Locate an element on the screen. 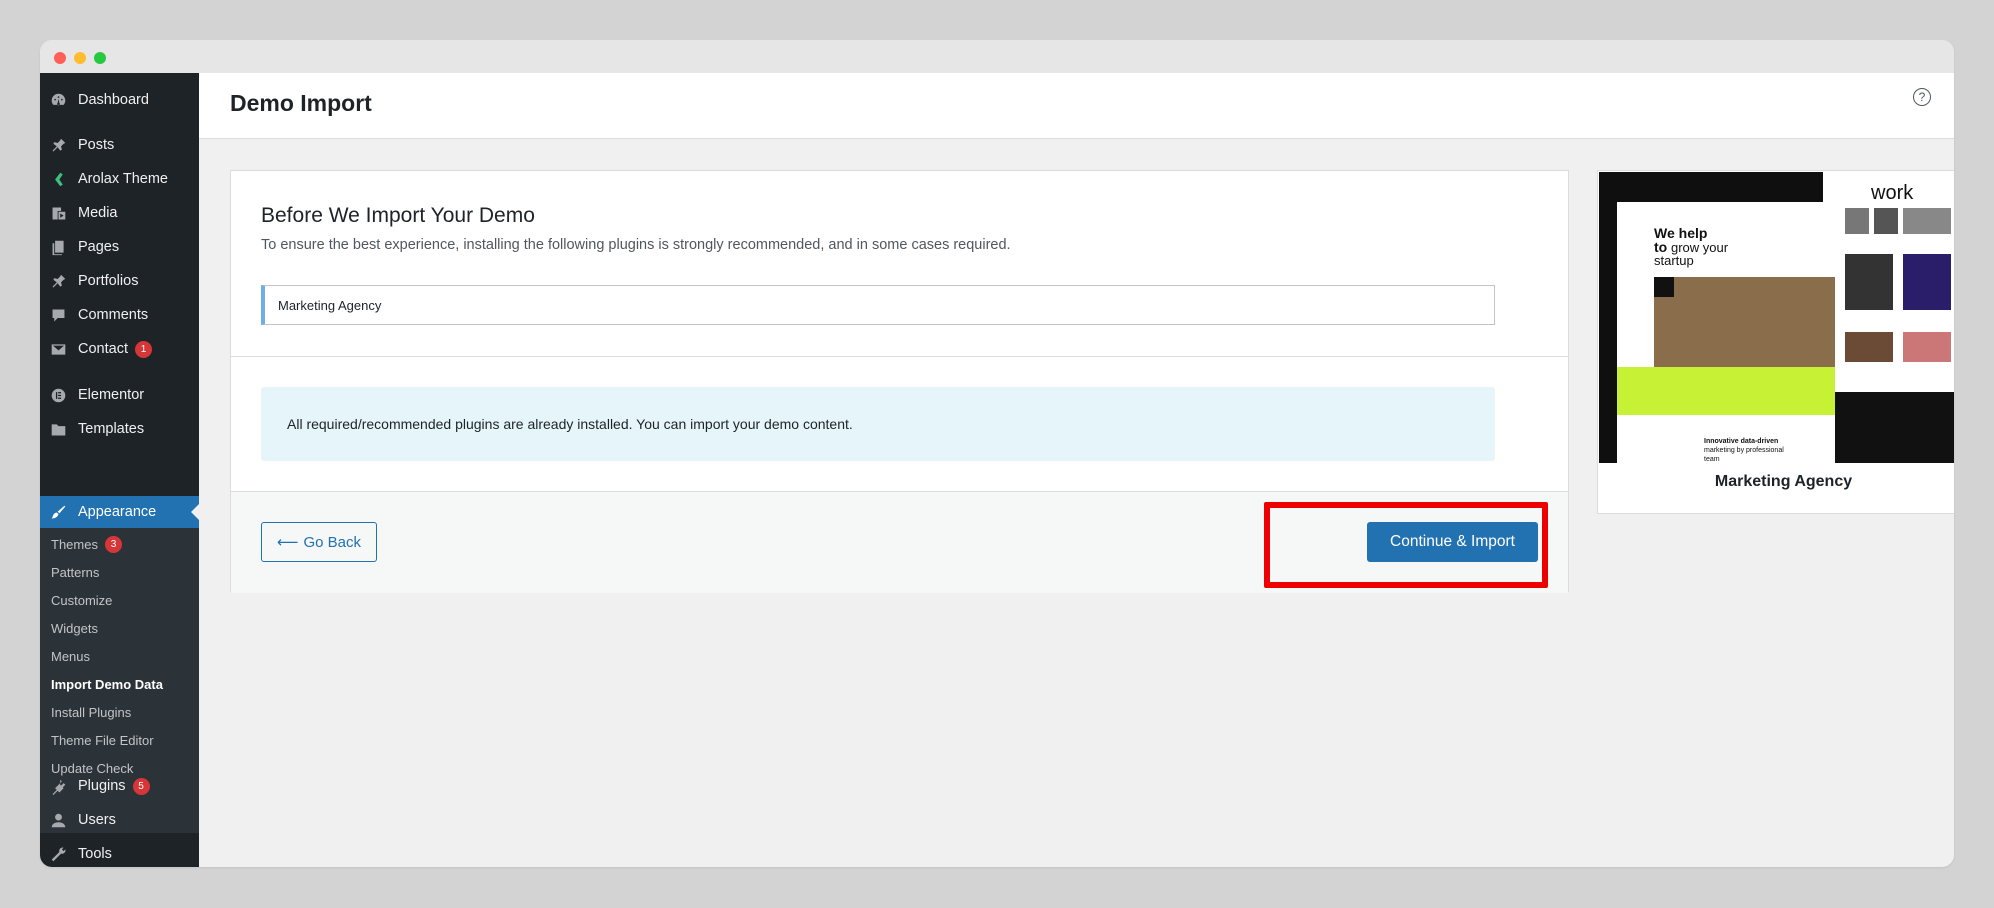  sidebar-item-label: Portfolios is located at coordinates (108, 281).